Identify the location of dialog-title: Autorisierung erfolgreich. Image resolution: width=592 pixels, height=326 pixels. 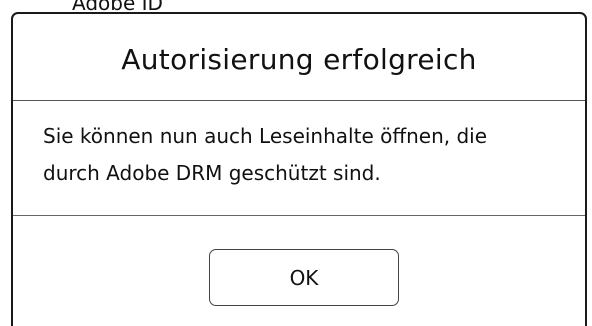
(299, 59).